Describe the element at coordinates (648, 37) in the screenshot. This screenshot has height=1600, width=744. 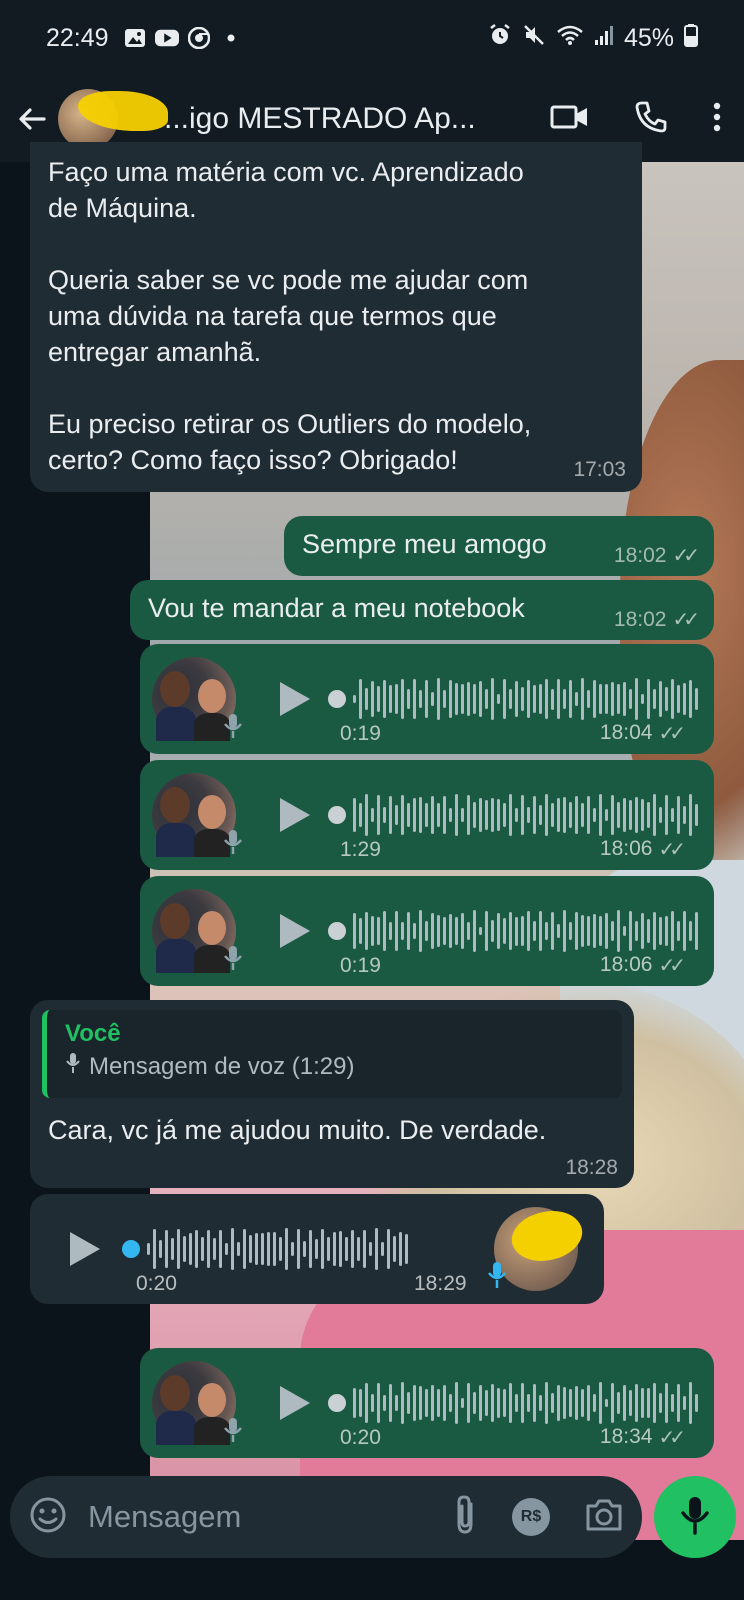
I see `battery-text: 45%` at that location.